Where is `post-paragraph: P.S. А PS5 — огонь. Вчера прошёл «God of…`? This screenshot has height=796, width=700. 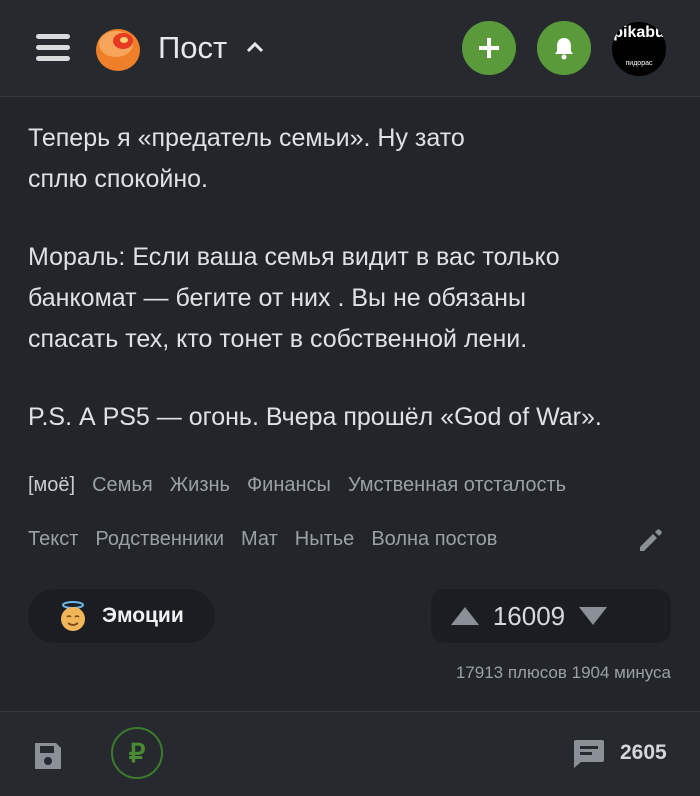 post-paragraph: P.S. А PS5 — огонь. Вчера прошёл «God of… is located at coordinates (348, 417).